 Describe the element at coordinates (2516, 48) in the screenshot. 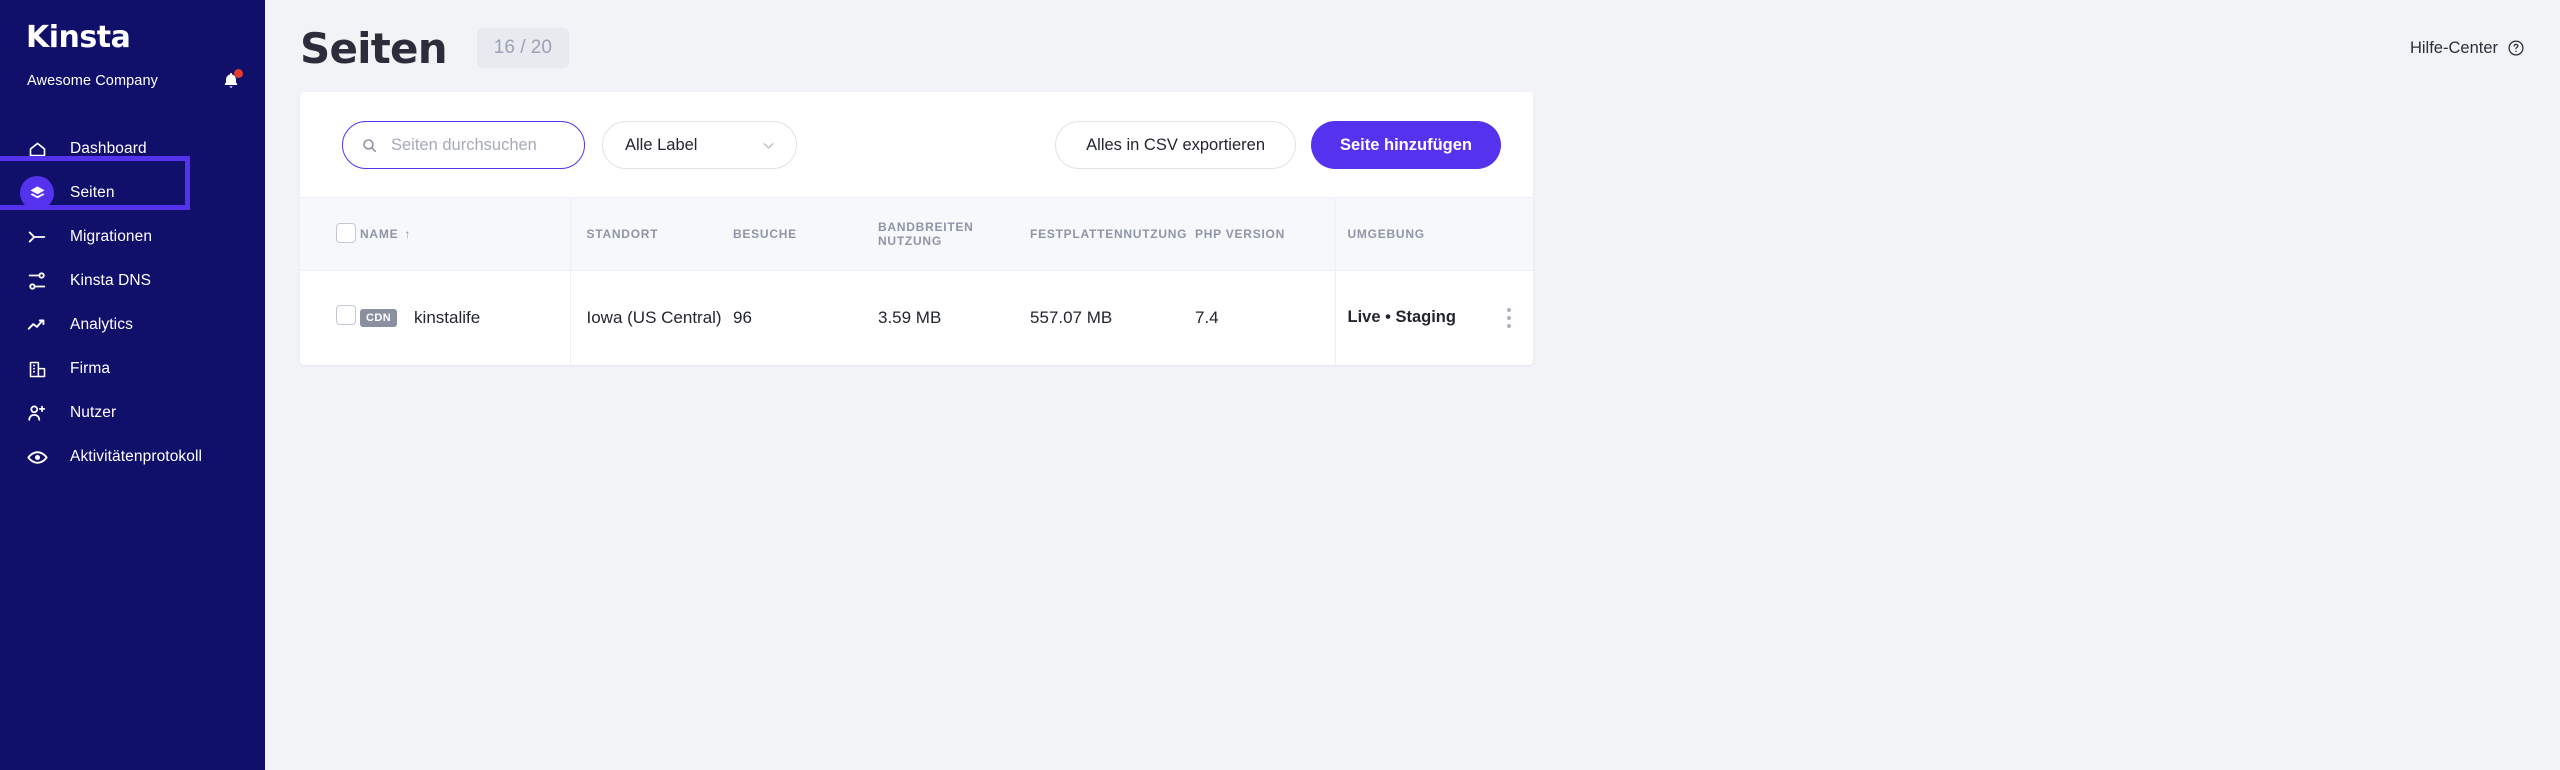

I see `question-circle-icon` at that location.